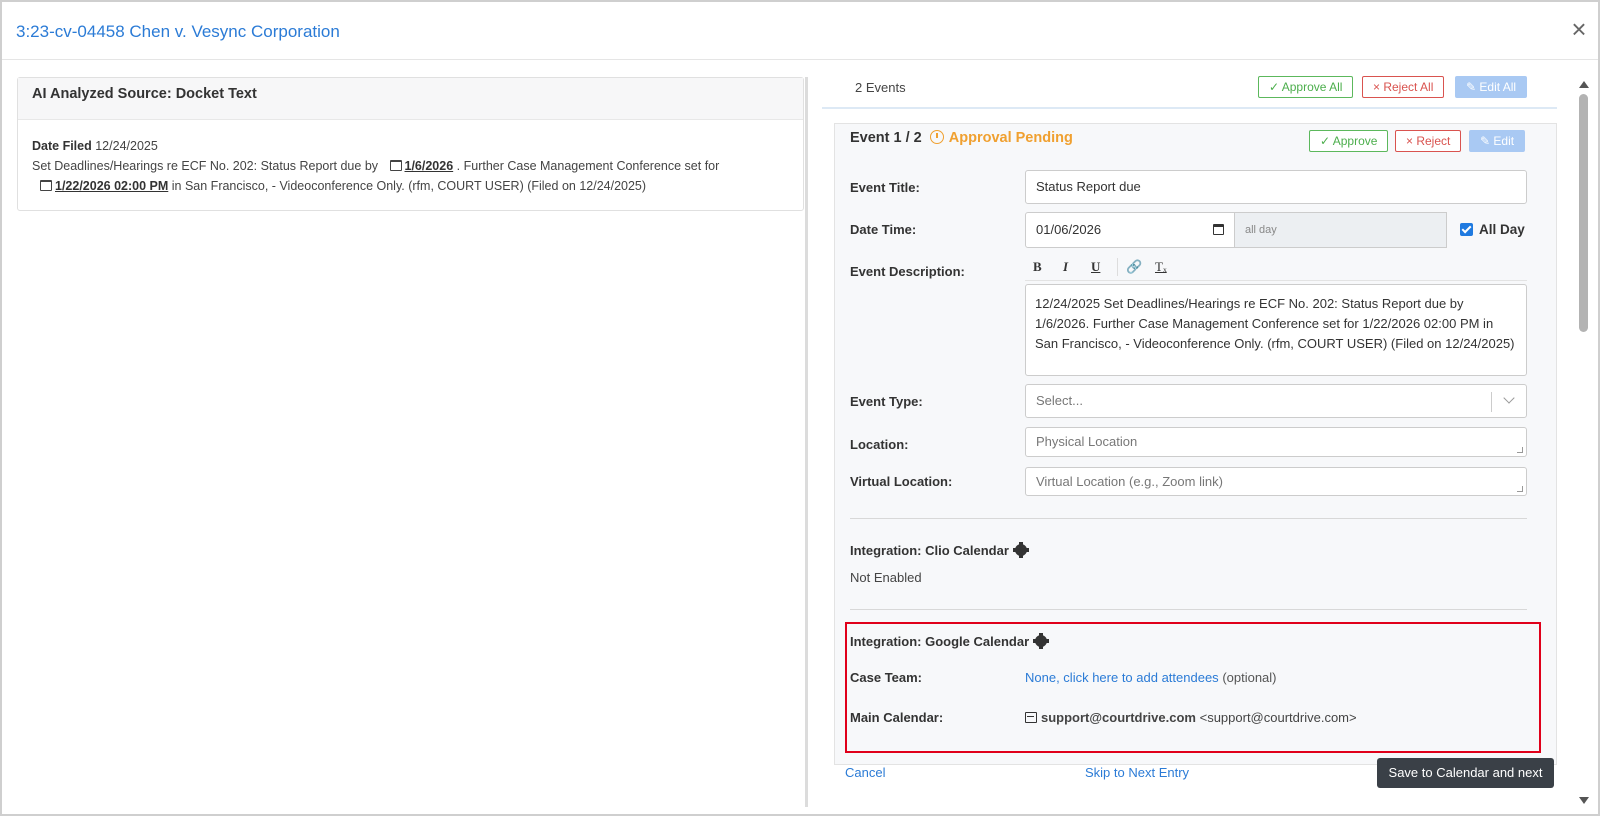 Image resolution: width=1600 pixels, height=816 pixels. What do you see at coordinates (1118, 717) in the screenshot?
I see `main-calendar-name: support@courtdrive.com` at bounding box center [1118, 717].